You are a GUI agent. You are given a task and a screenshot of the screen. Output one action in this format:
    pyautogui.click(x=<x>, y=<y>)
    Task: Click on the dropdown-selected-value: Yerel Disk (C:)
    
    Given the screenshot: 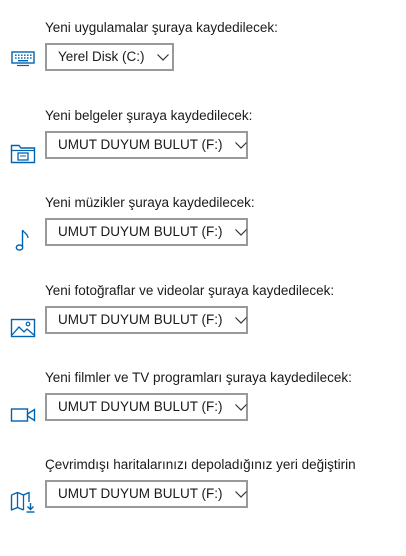 What is the action you would take?
    pyautogui.click(x=101, y=56)
    